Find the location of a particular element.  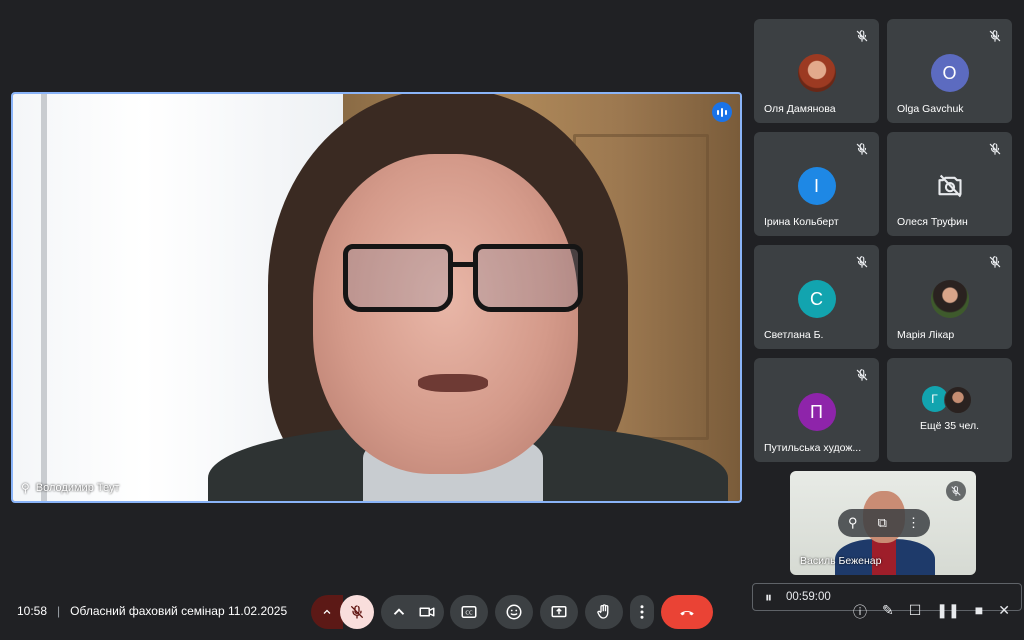

svg-text: CC is located at coordinates (469, 613).